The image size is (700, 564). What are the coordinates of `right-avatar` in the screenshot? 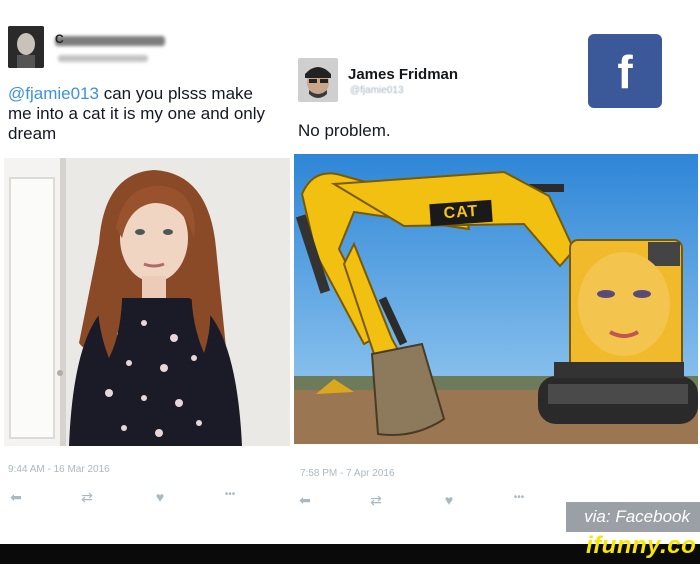 It's located at (318, 80).